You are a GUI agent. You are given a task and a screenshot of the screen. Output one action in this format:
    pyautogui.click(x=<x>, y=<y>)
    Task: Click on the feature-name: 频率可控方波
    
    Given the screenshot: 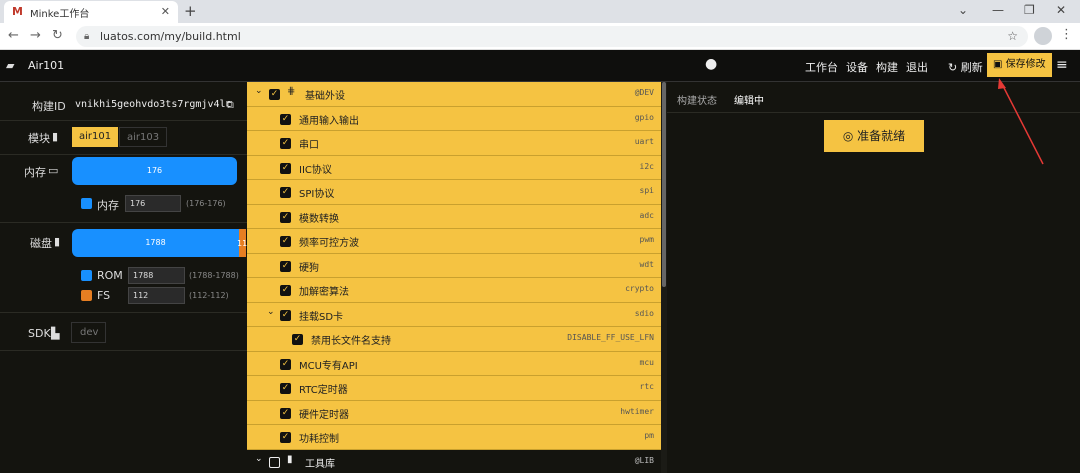 What is the action you would take?
    pyautogui.click(x=329, y=243)
    